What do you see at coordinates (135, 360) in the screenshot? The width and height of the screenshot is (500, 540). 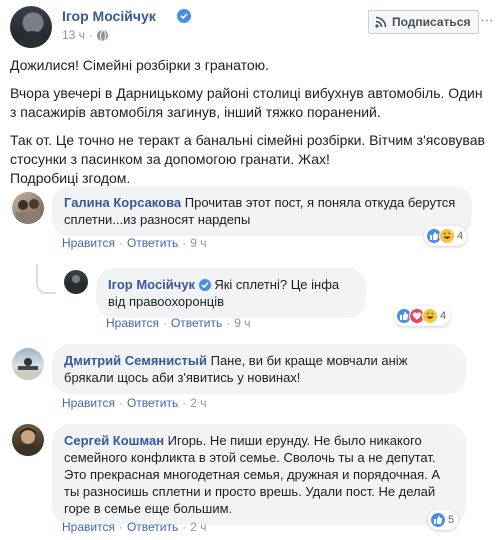 I see `commenter-name: Дмитрий Семянистый` at bounding box center [135, 360].